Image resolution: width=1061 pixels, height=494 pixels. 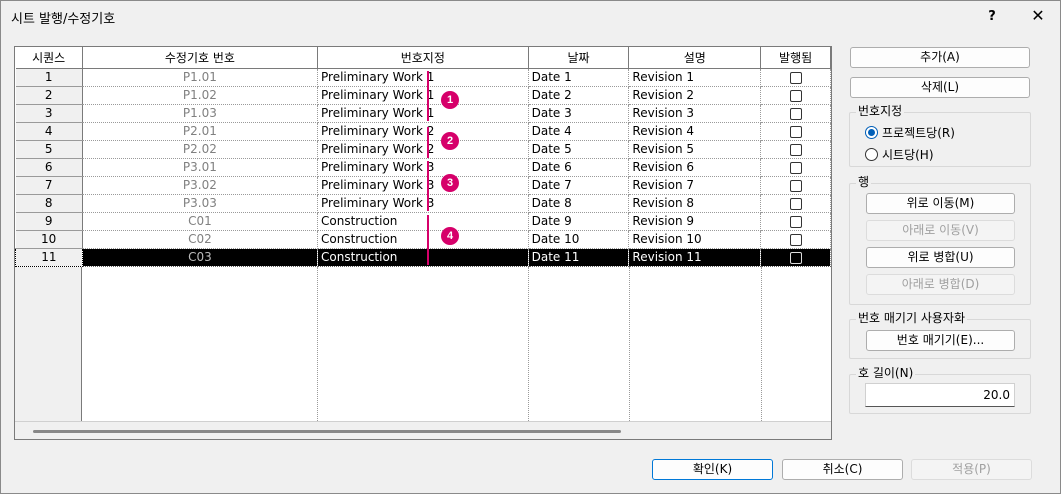 What do you see at coordinates (200, 77) in the screenshot?
I see `cell-revision-number: P1.01` at bounding box center [200, 77].